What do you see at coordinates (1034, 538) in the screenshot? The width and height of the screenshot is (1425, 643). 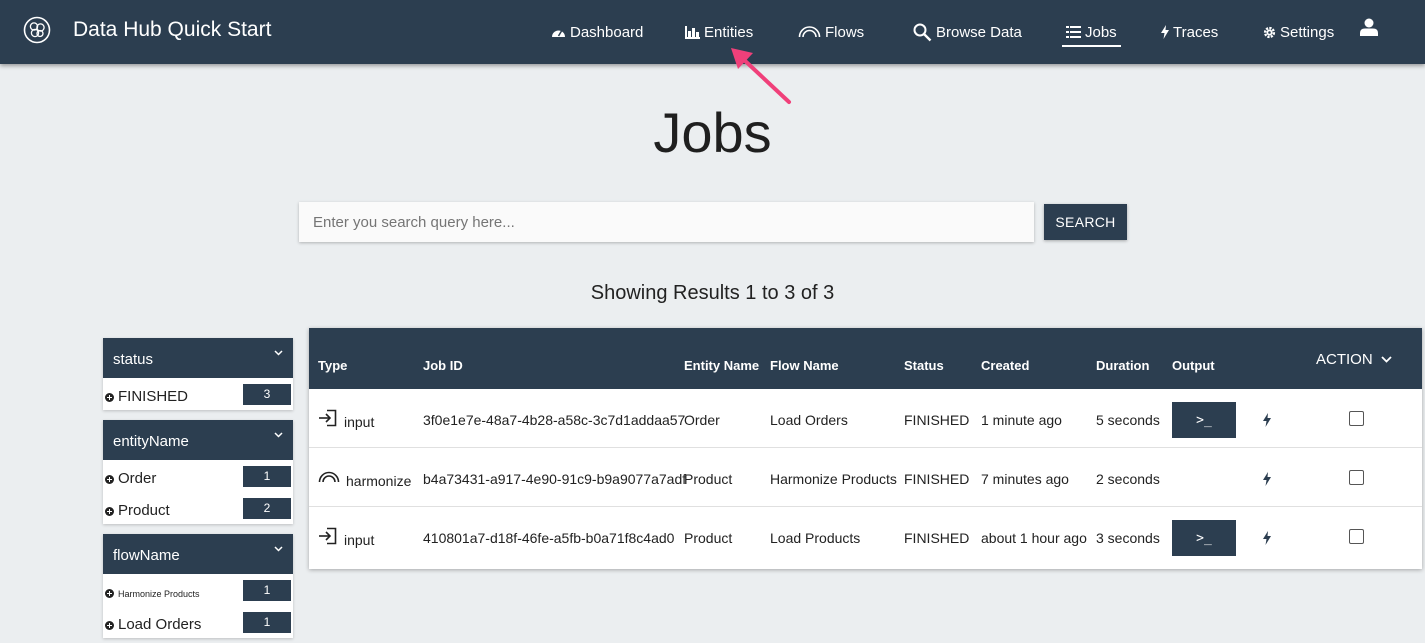 I see `job-created: about 1 hour ago` at bounding box center [1034, 538].